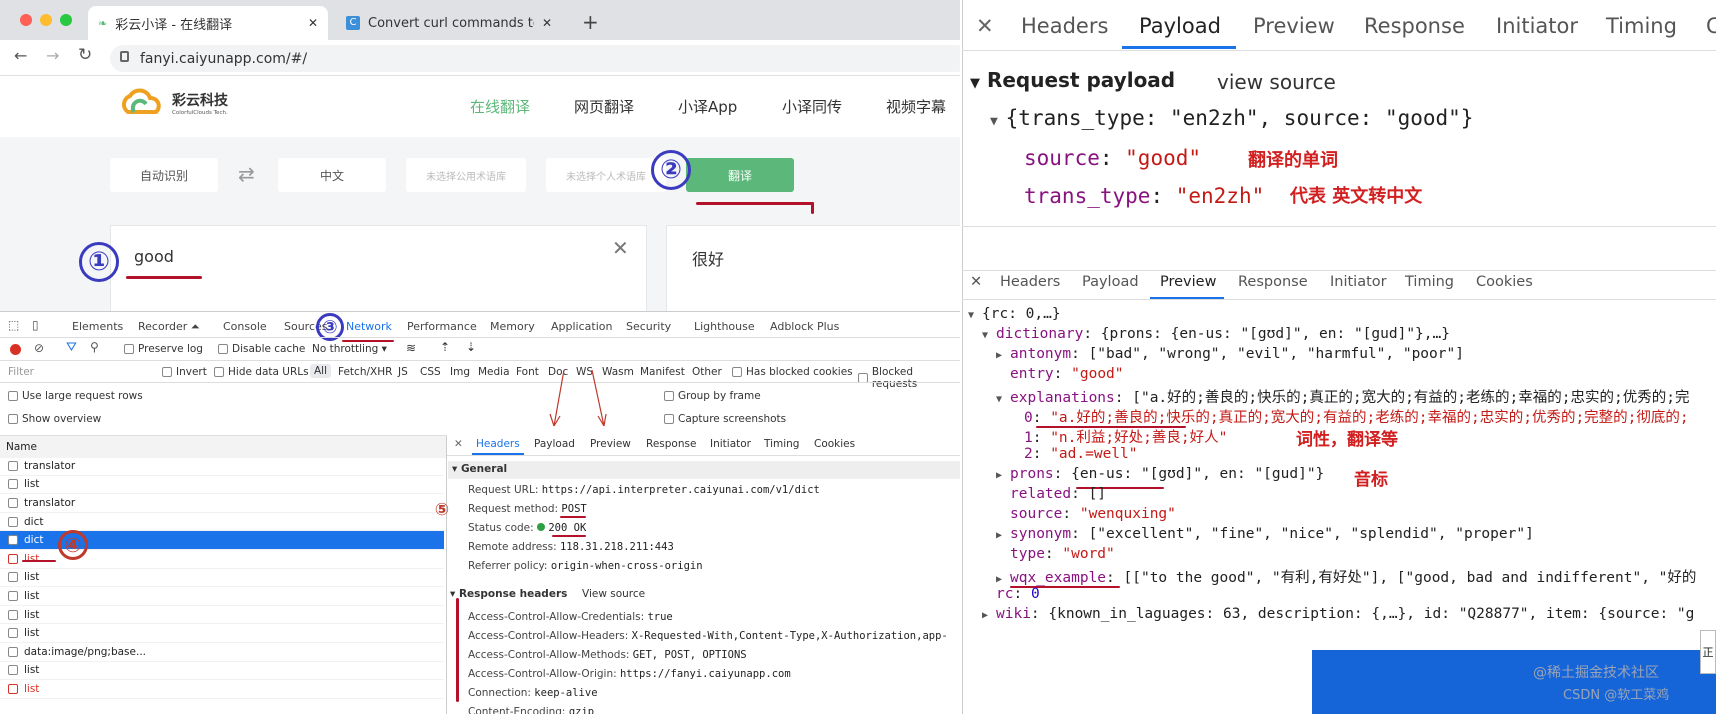  I want to click on payload-tab-cookies: C, so click(1711, 26).